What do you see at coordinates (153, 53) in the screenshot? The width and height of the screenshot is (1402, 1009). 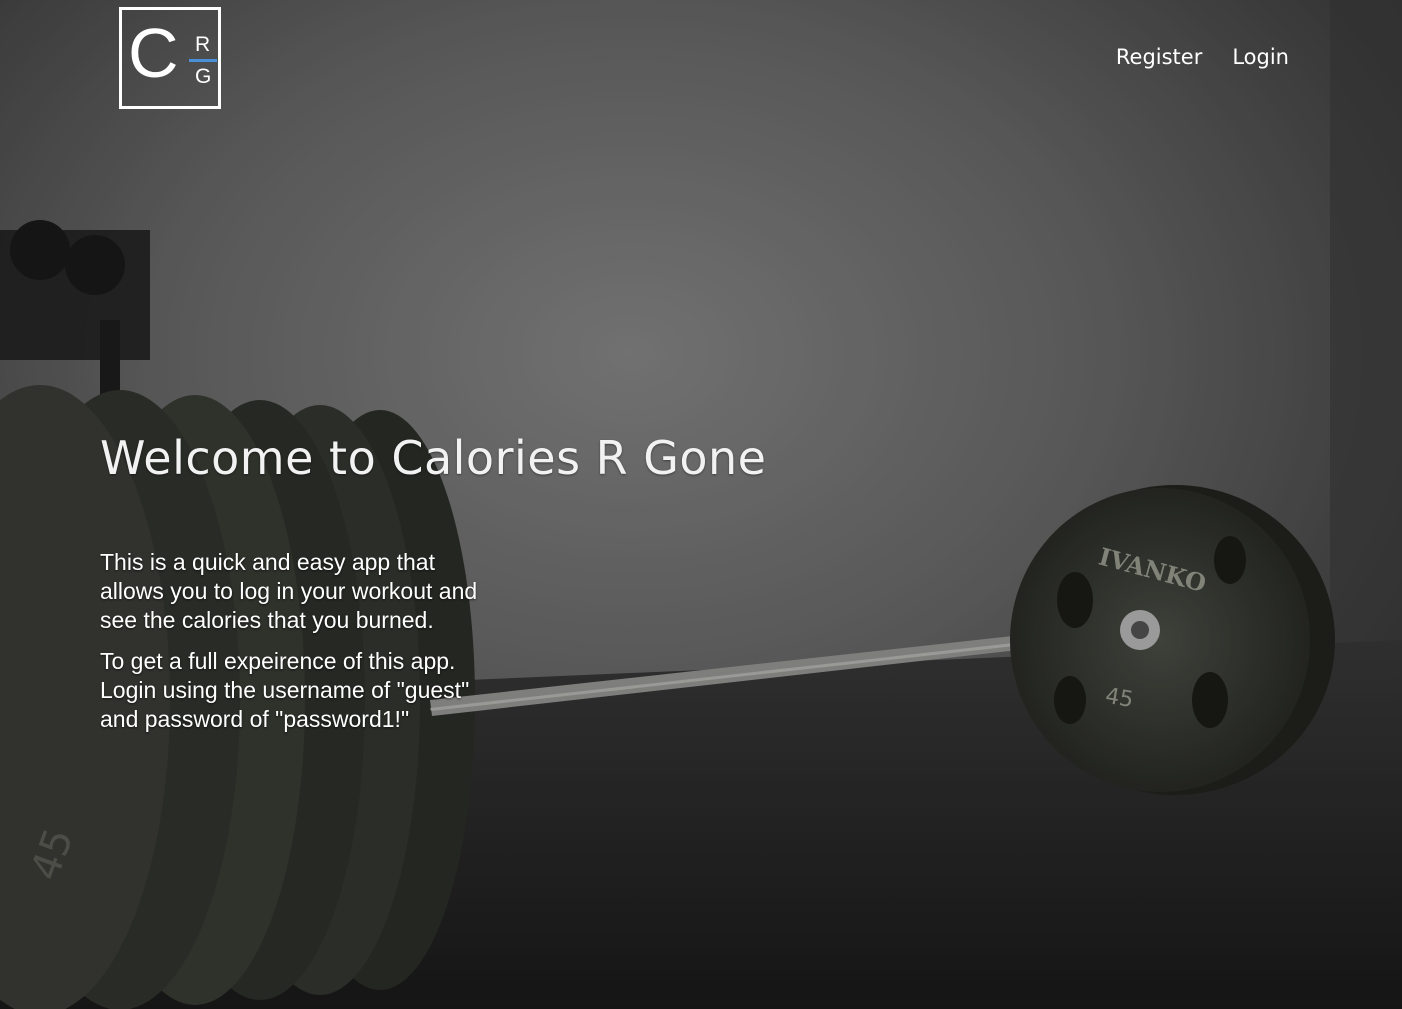 I see `logo-letter-c: C` at bounding box center [153, 53].